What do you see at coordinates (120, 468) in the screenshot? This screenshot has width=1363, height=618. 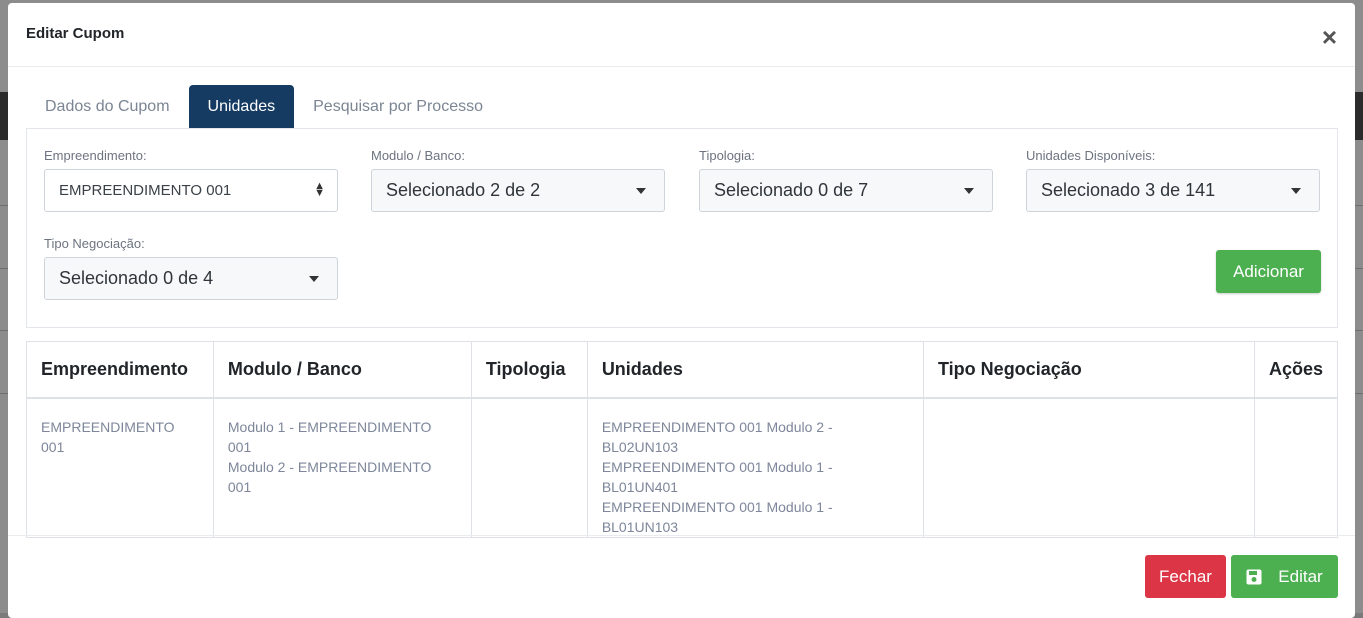 I see `cell-empreendimento: EMPREENDIMENTO 001` at bounding box center [120, 468].